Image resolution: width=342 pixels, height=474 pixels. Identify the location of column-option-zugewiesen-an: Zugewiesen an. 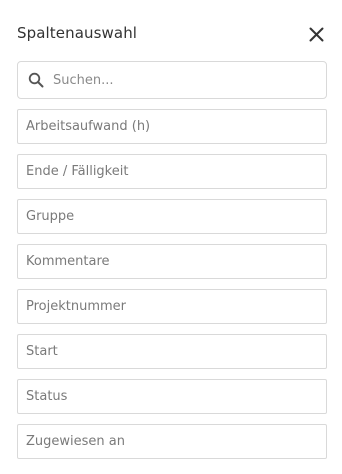
(172, 441).